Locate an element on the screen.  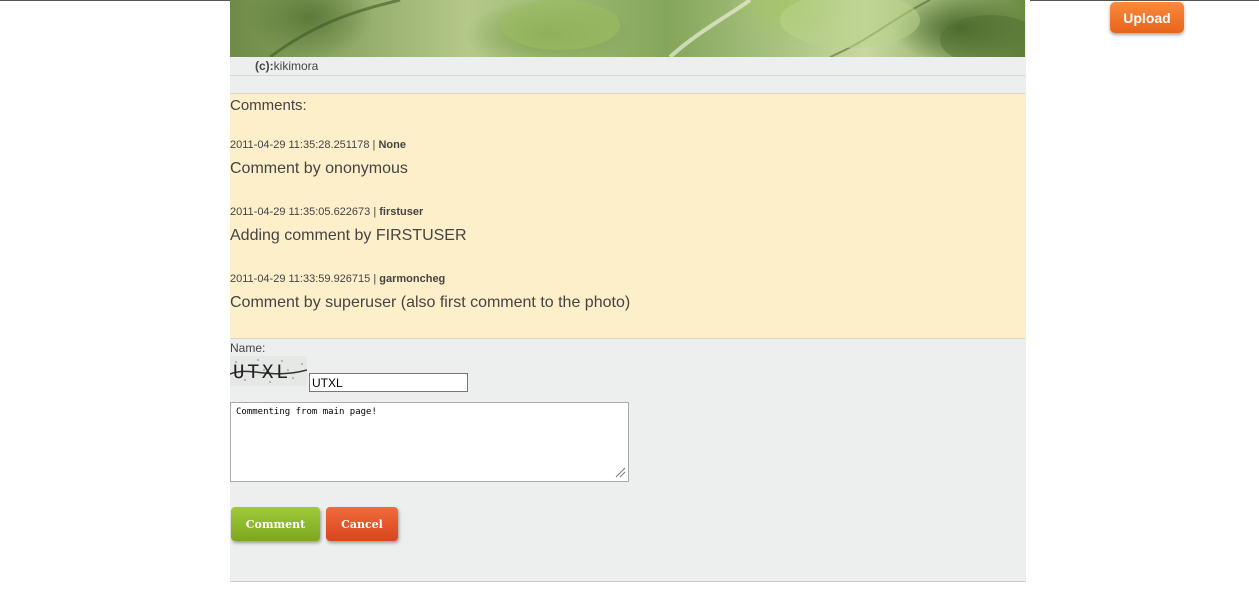
comment-meta: 2011-04-29 11:33:59.926715 | garmoncheg is located at coordinates (337, 279).